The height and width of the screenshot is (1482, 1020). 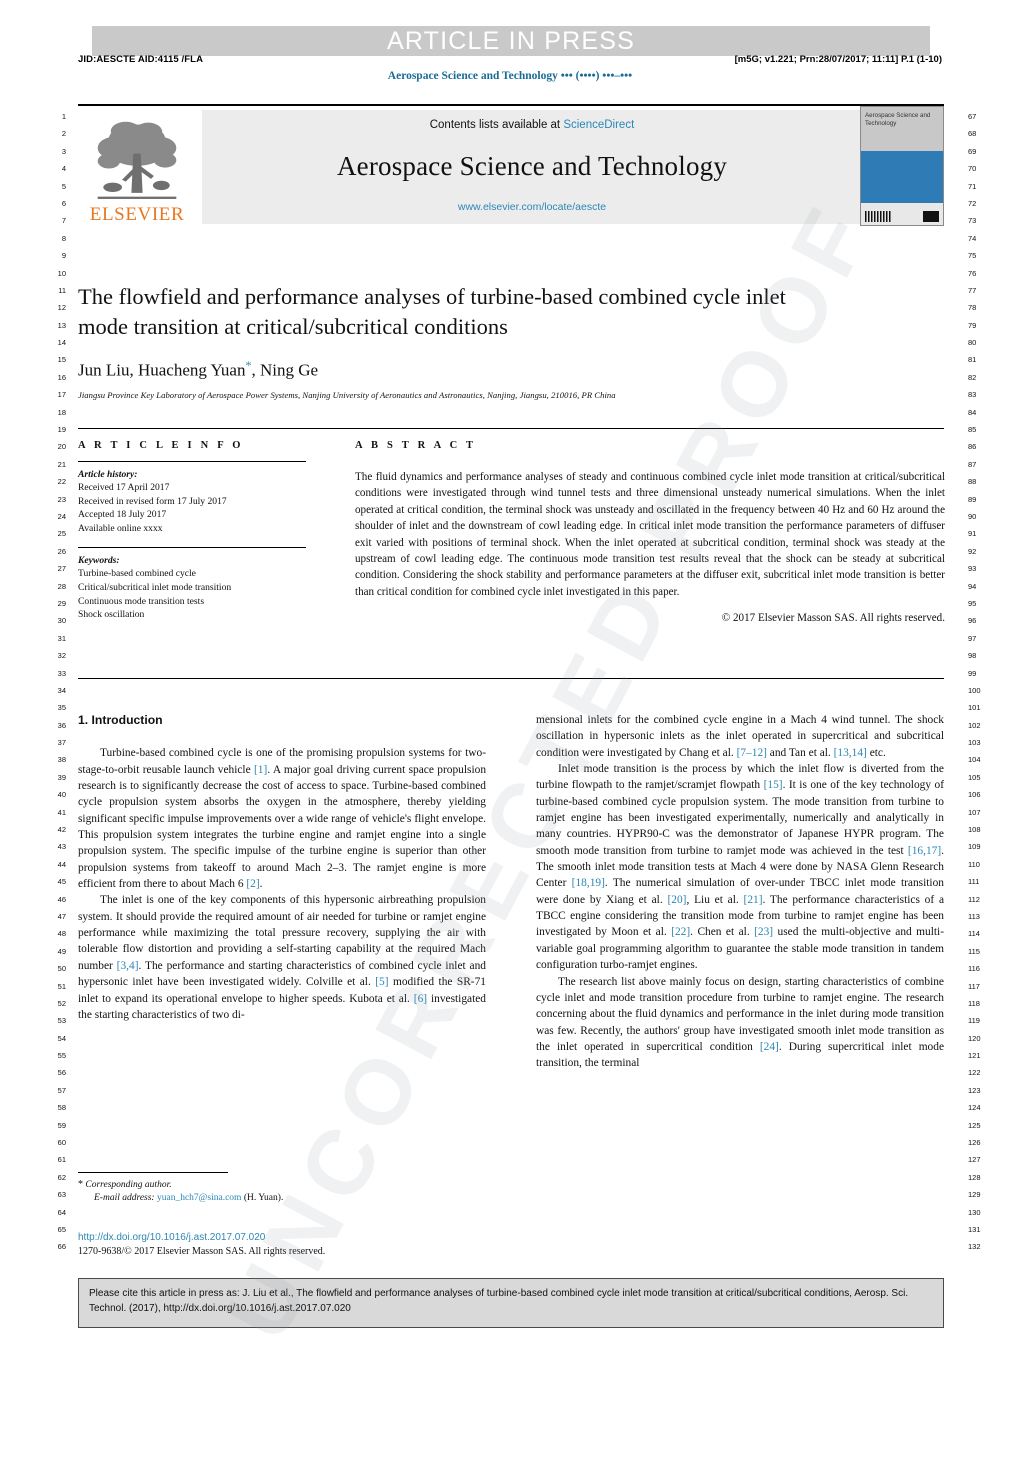 I want to click on citation-ref: [2], so click(x=252, y=884).